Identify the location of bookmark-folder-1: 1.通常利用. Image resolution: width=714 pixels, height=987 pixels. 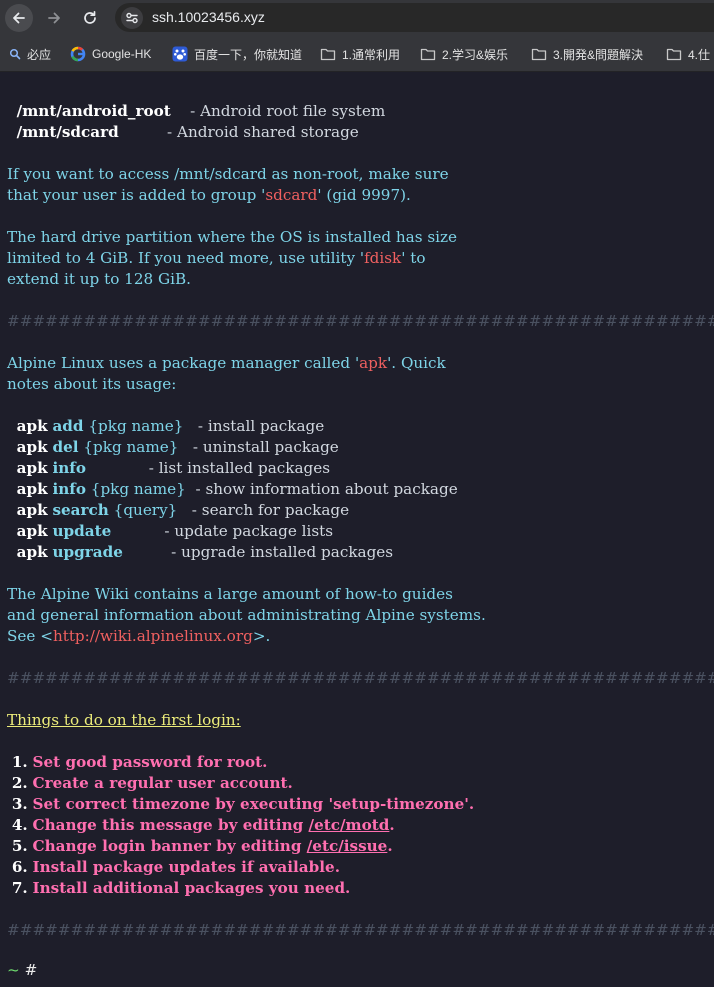
(360, 54).